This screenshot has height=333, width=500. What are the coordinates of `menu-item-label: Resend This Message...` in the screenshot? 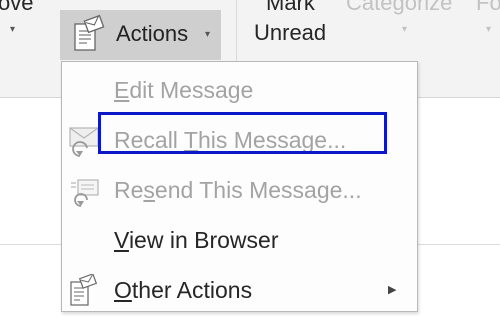 It's located at (238, 190).